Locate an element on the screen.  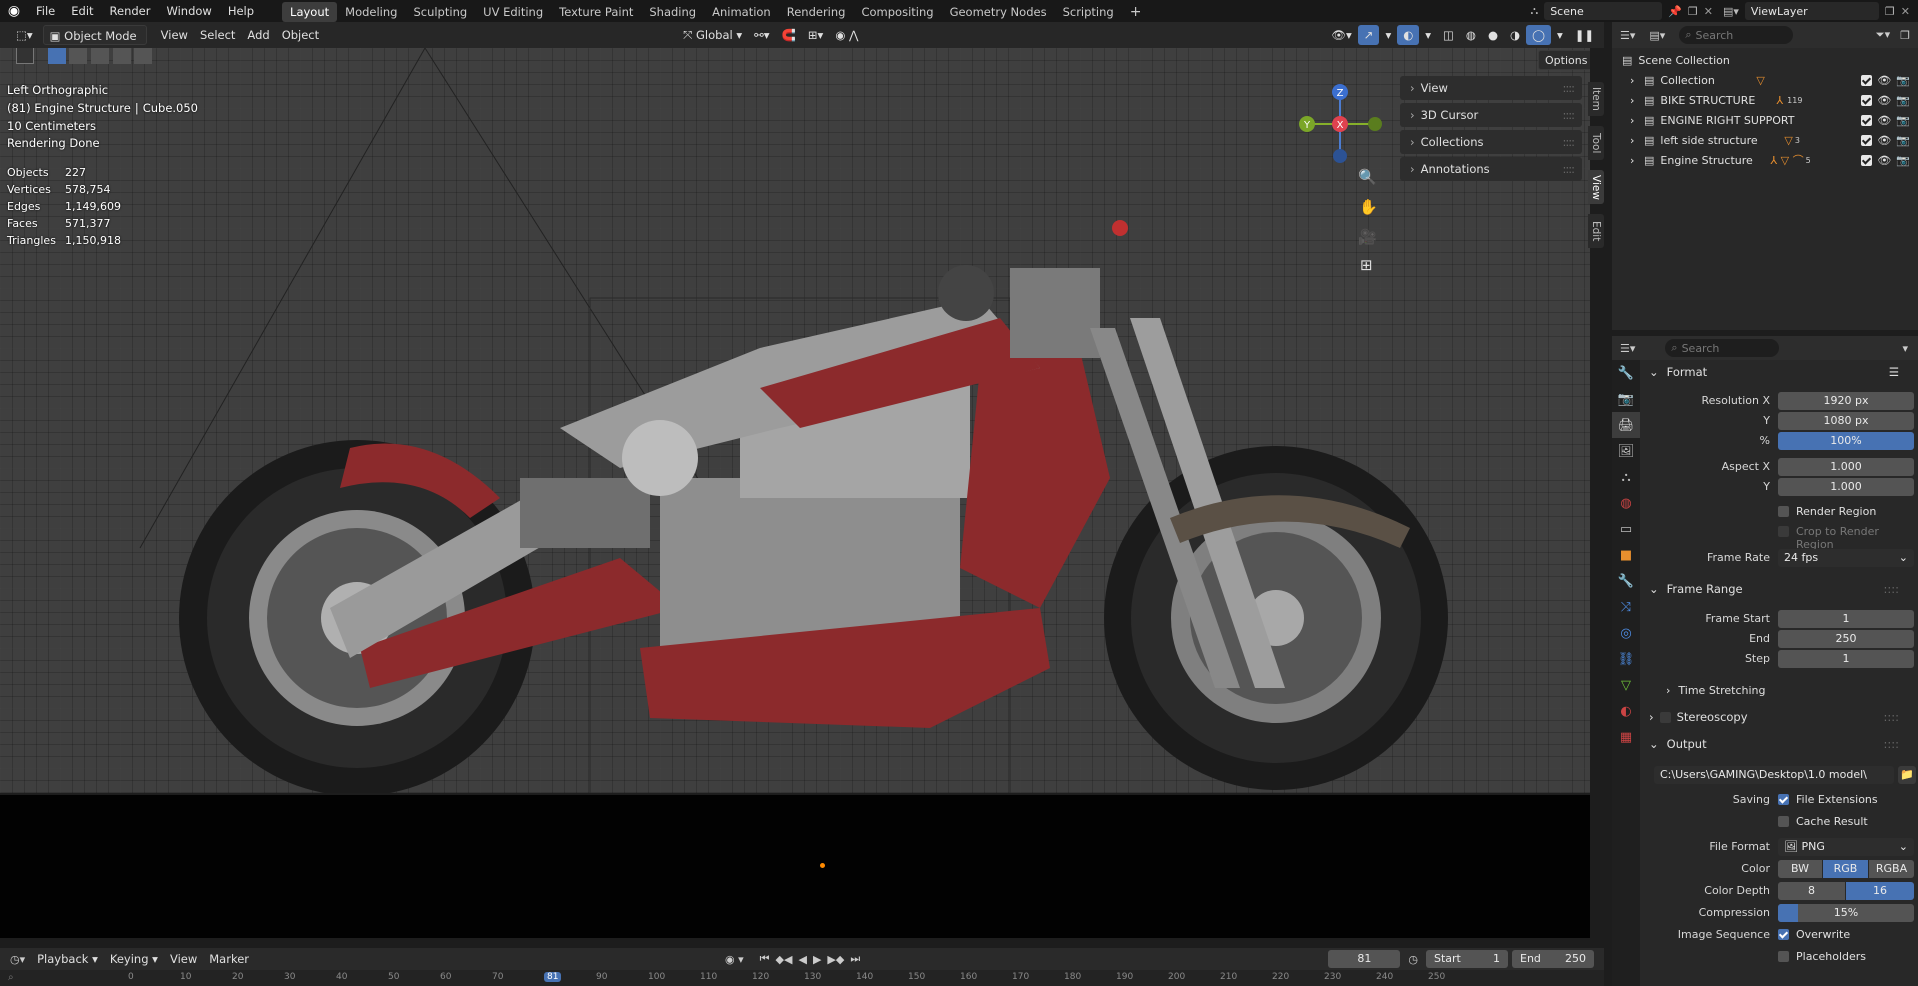
color-depth-8-button: 8 is located at coordinates (1811, 891).